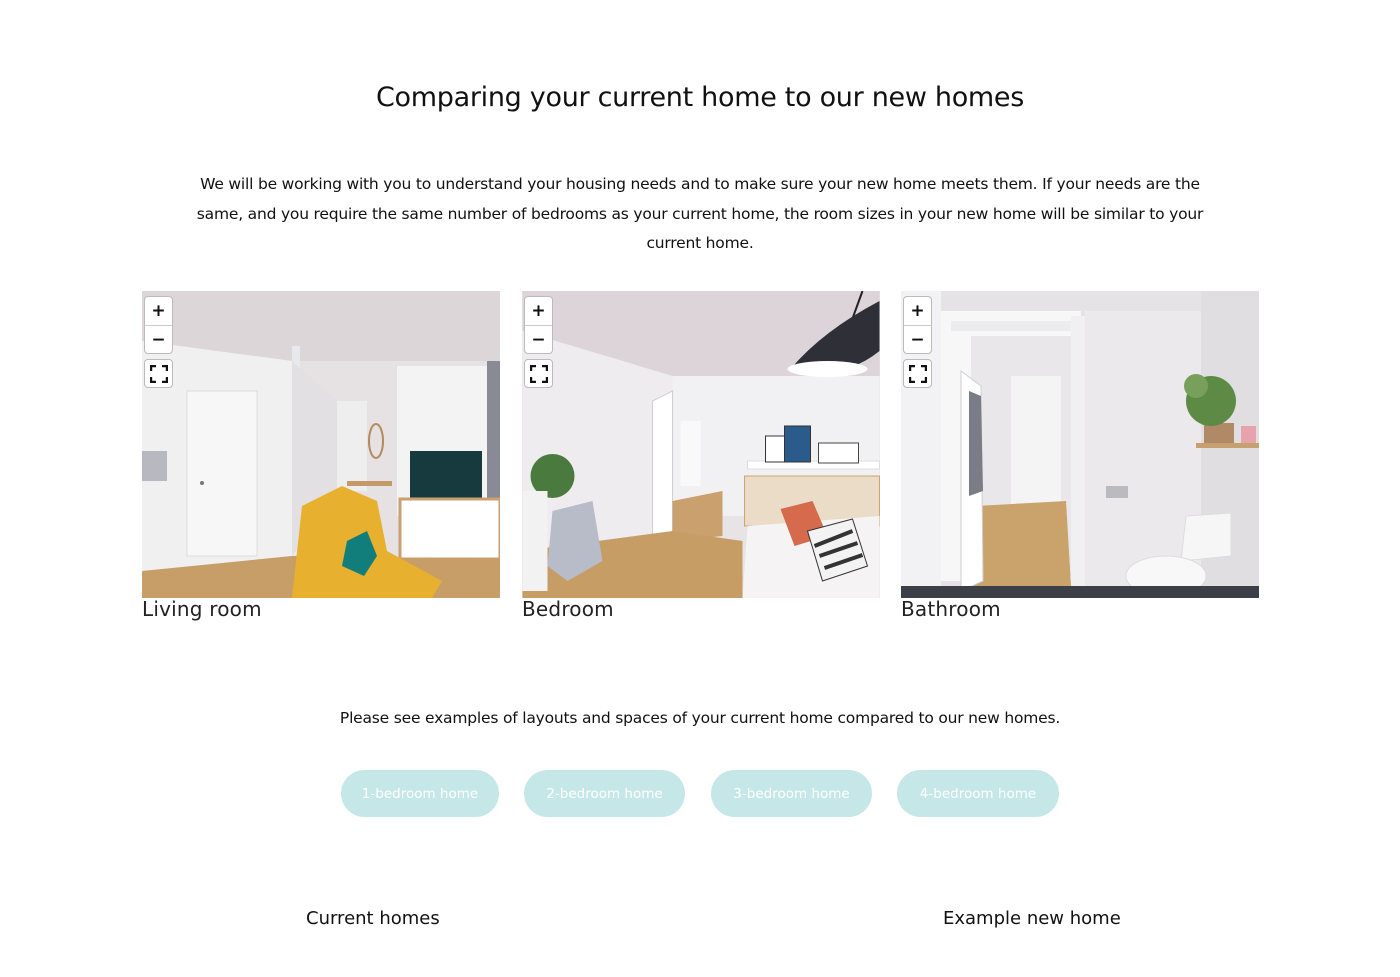 The width and height of the screenshot is (1400, 977). What do you see at coordinates (420, 793) in the screenshot?
I see `one-bedroom-button: 1-bedroom home` at bounding box center [420, 793].